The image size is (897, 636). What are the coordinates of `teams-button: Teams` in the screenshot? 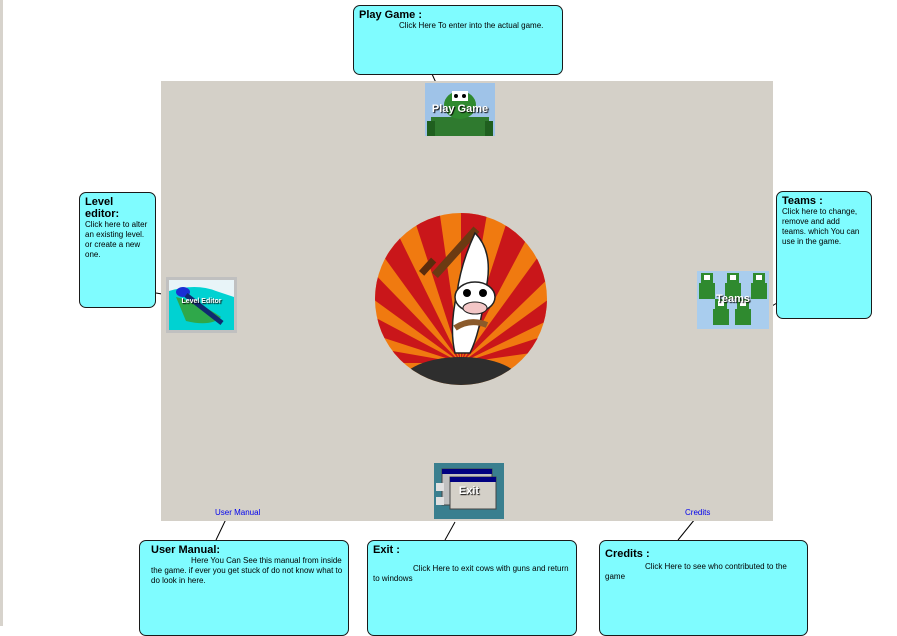 It's located at (733, 300).